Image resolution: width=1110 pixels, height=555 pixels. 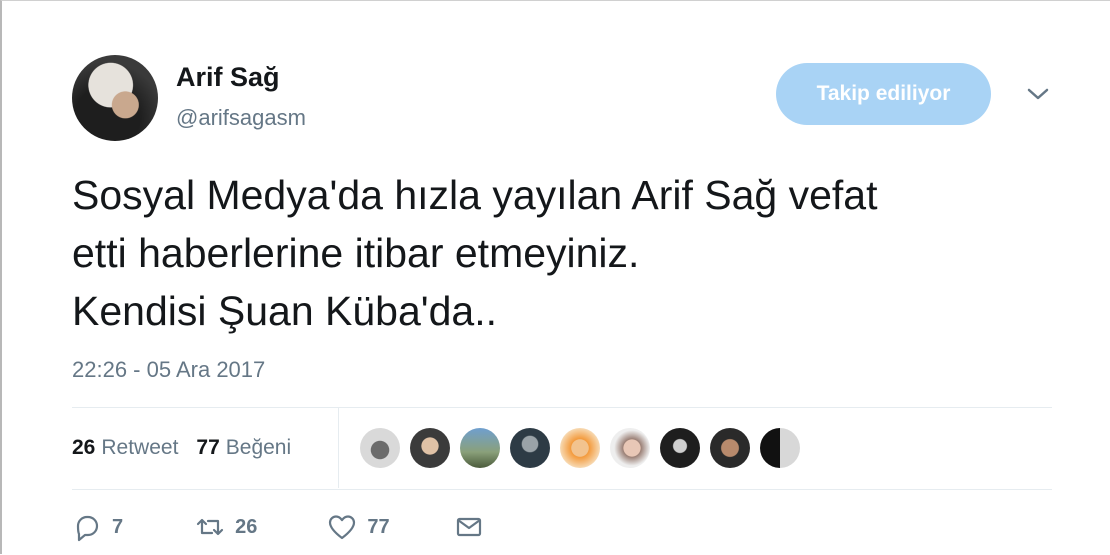 I want to click on reply-button: 7, so click(x=97, y=527).